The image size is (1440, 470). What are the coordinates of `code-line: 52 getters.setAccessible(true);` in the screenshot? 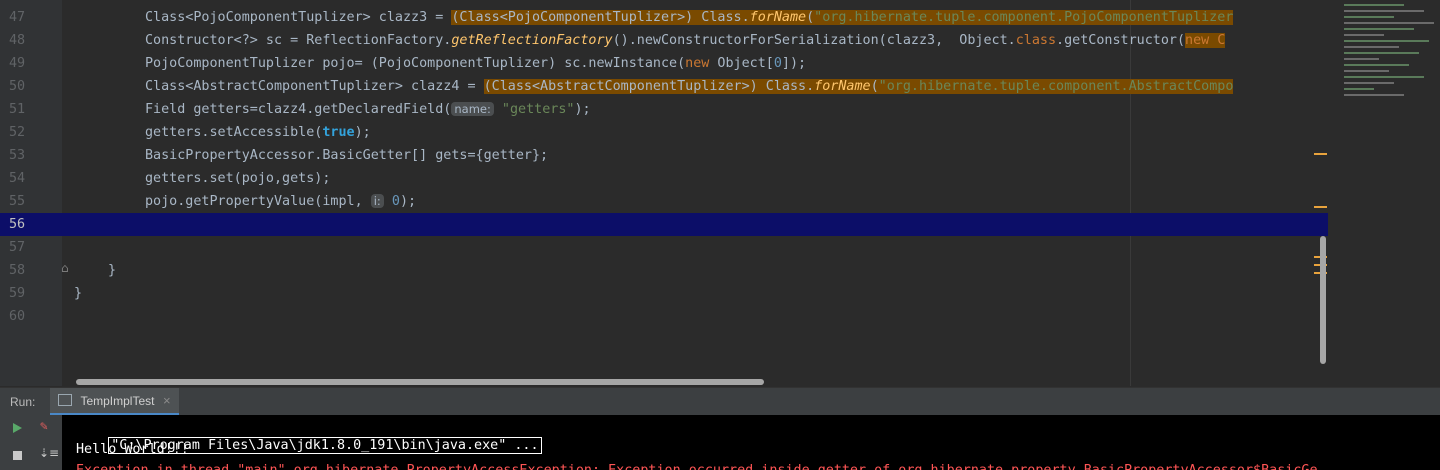 It's located at (664, 132).